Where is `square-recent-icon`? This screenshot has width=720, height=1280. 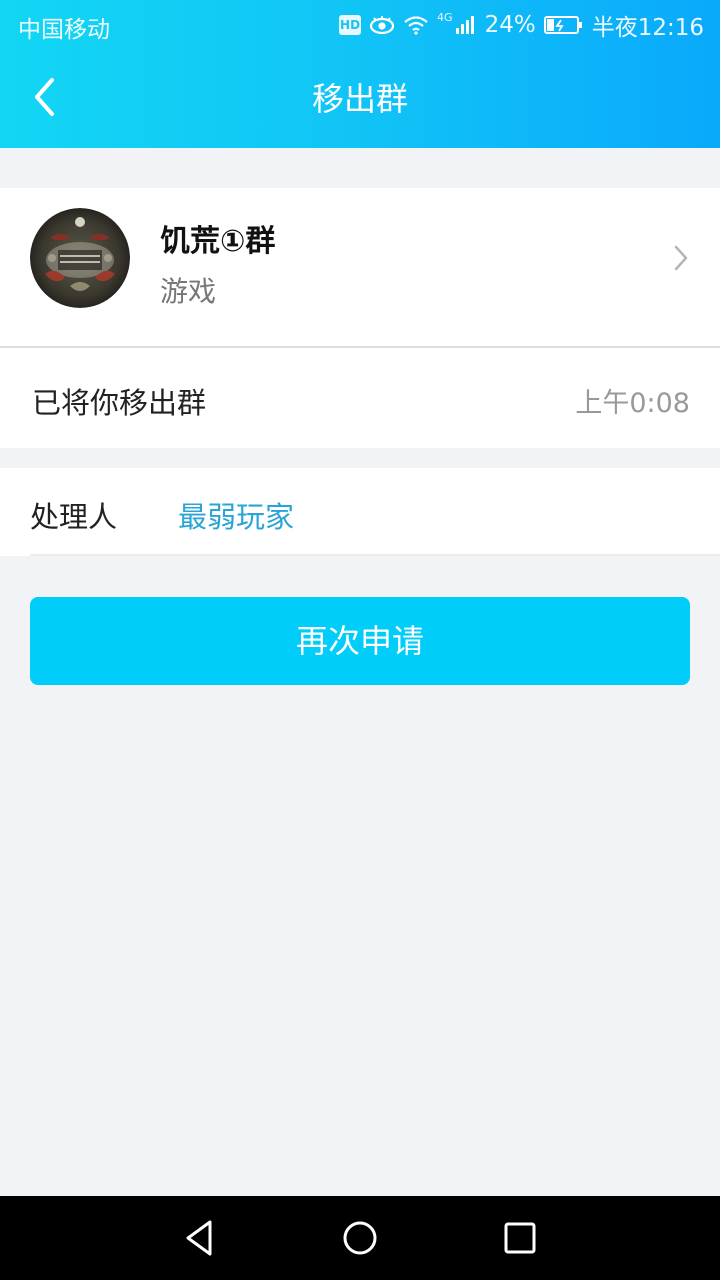
square-recent-icon is located at coordinates (520, 1238).